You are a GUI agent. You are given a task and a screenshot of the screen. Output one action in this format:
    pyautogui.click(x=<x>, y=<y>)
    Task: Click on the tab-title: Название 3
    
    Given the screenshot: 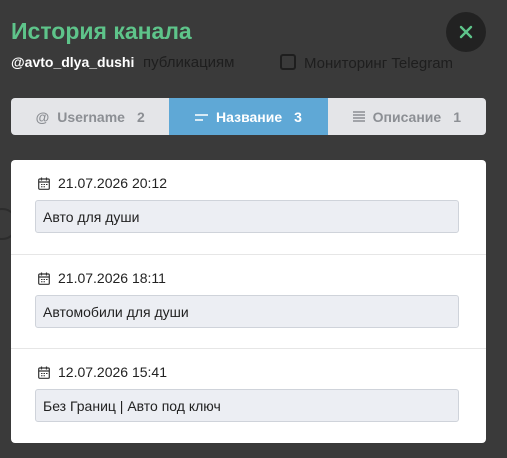 What is the action you would take?
    pyautogui.click(x=248, y=116)
    